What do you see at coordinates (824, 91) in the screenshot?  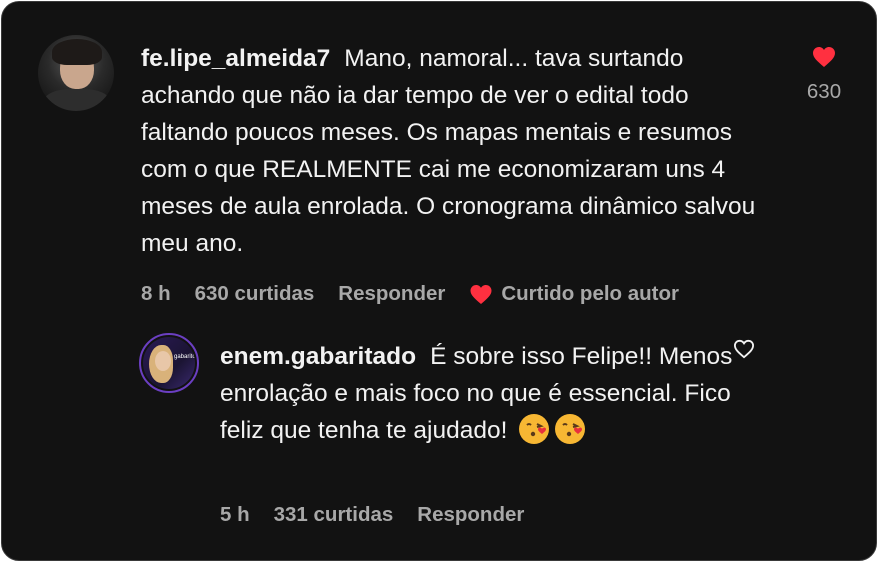 I see `comment-like-count: 630` at bounding box center [824, 91].